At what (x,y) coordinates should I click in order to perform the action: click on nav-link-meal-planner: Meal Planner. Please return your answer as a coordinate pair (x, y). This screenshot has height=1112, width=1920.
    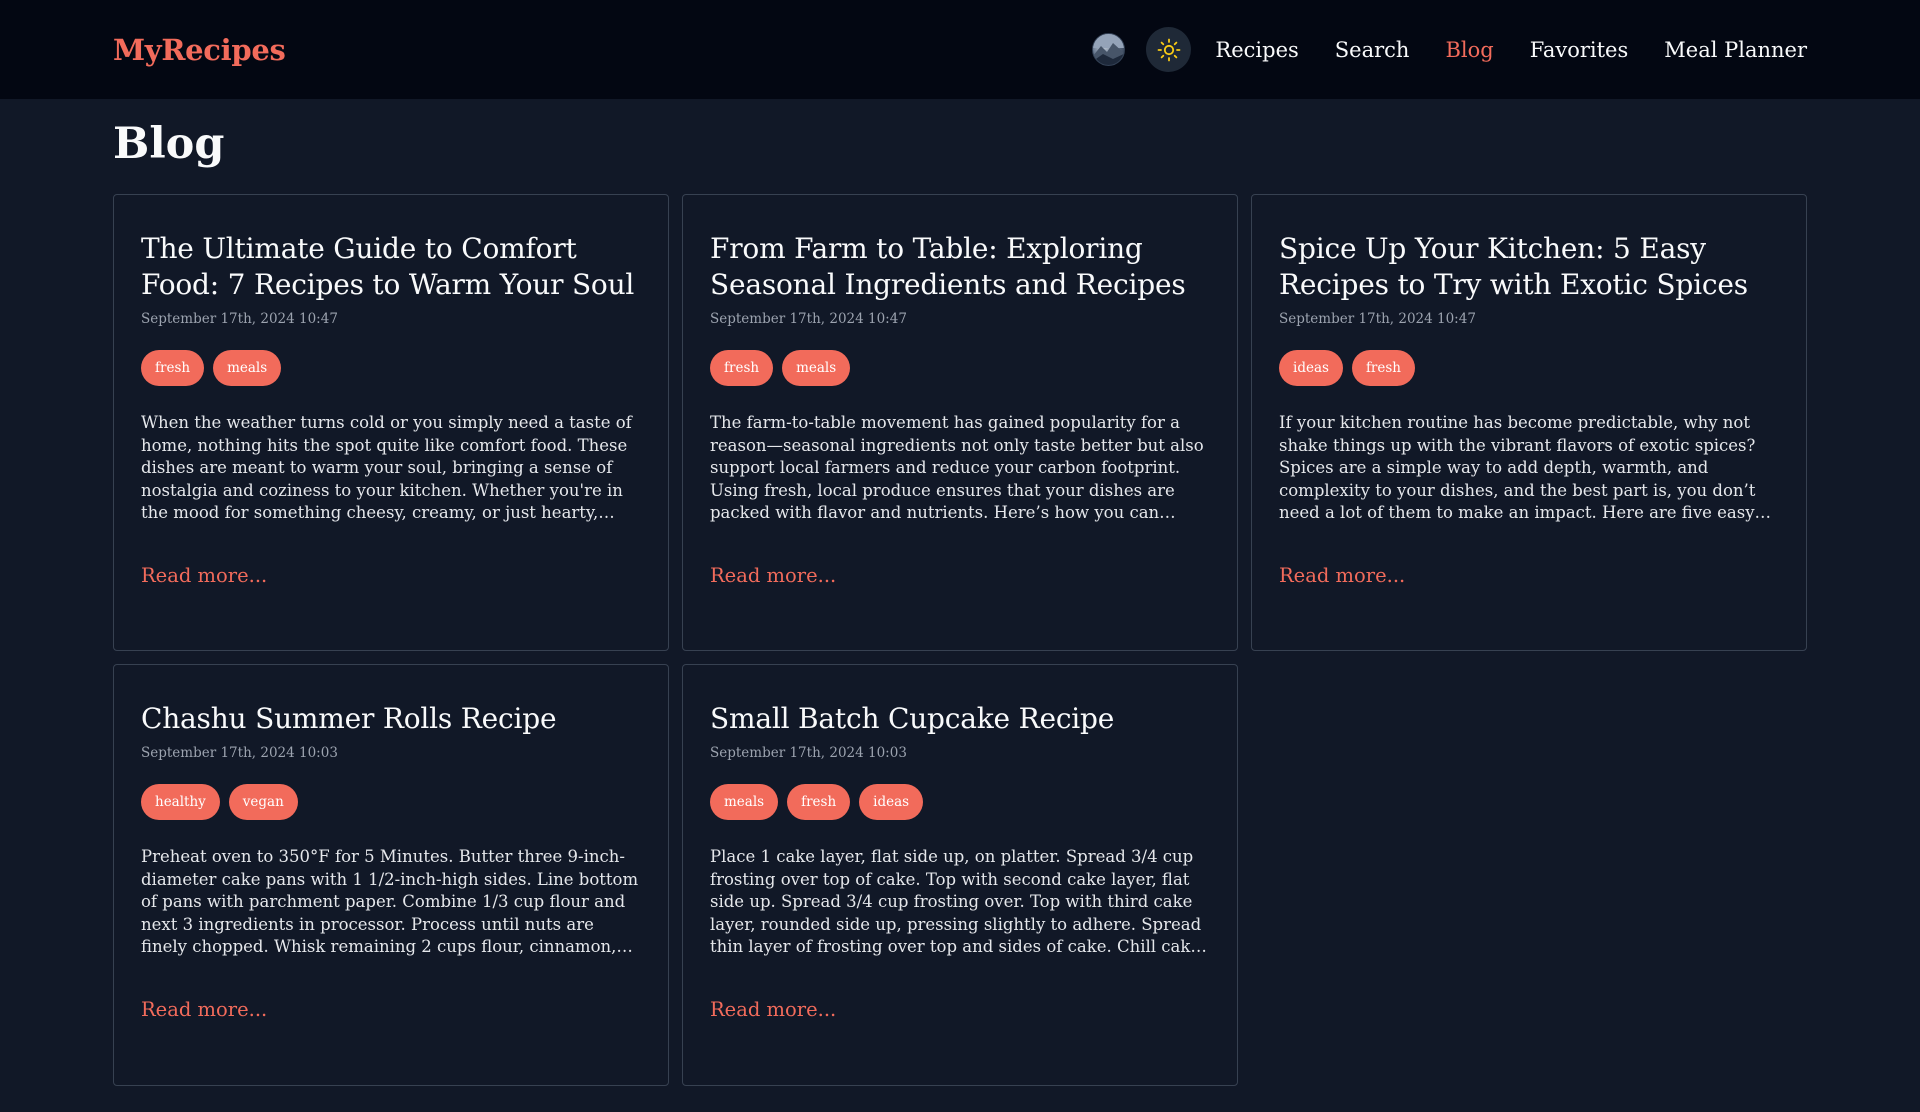
    Looking at the image, I should click on (1735, 50).